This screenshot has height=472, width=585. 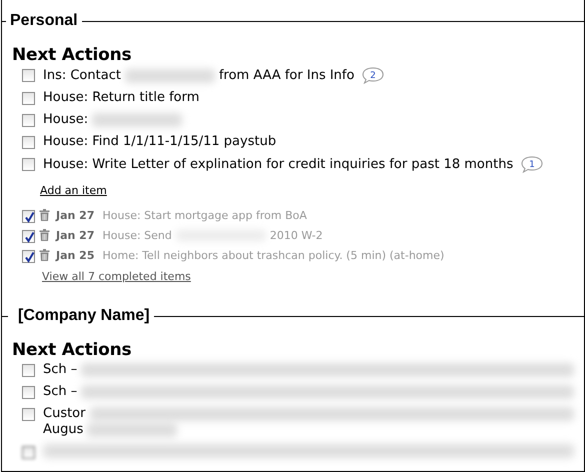 What do you see at coordinates (286, 76) in the screenshot?
I see `task-text: from AAA for Ins Info` at bounding box center [286, 76].